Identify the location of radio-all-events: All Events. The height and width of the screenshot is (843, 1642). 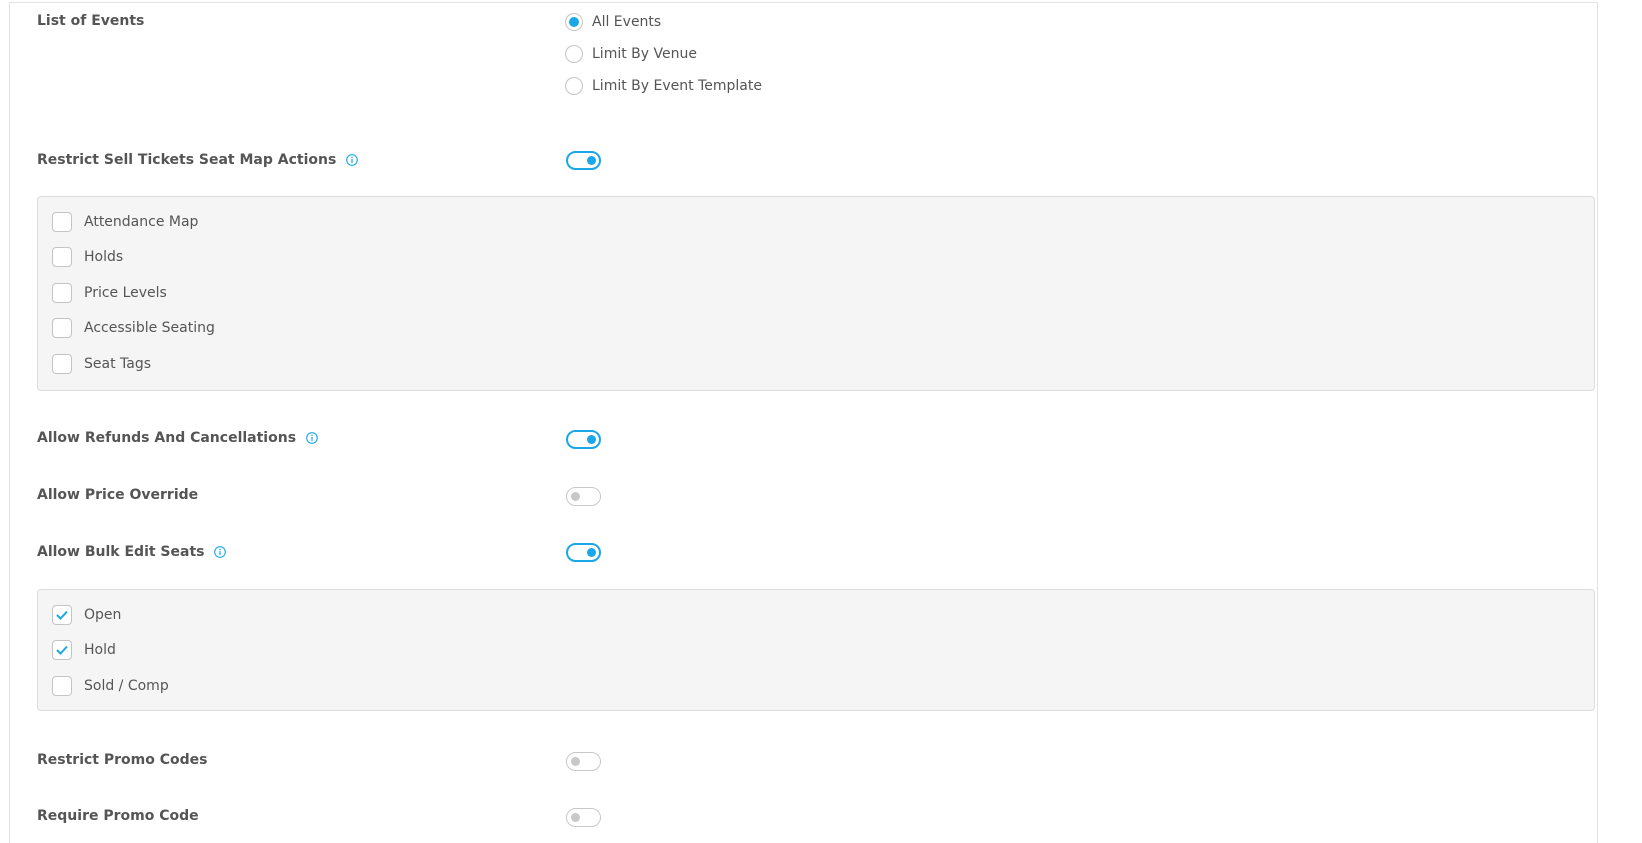
(613, 22).